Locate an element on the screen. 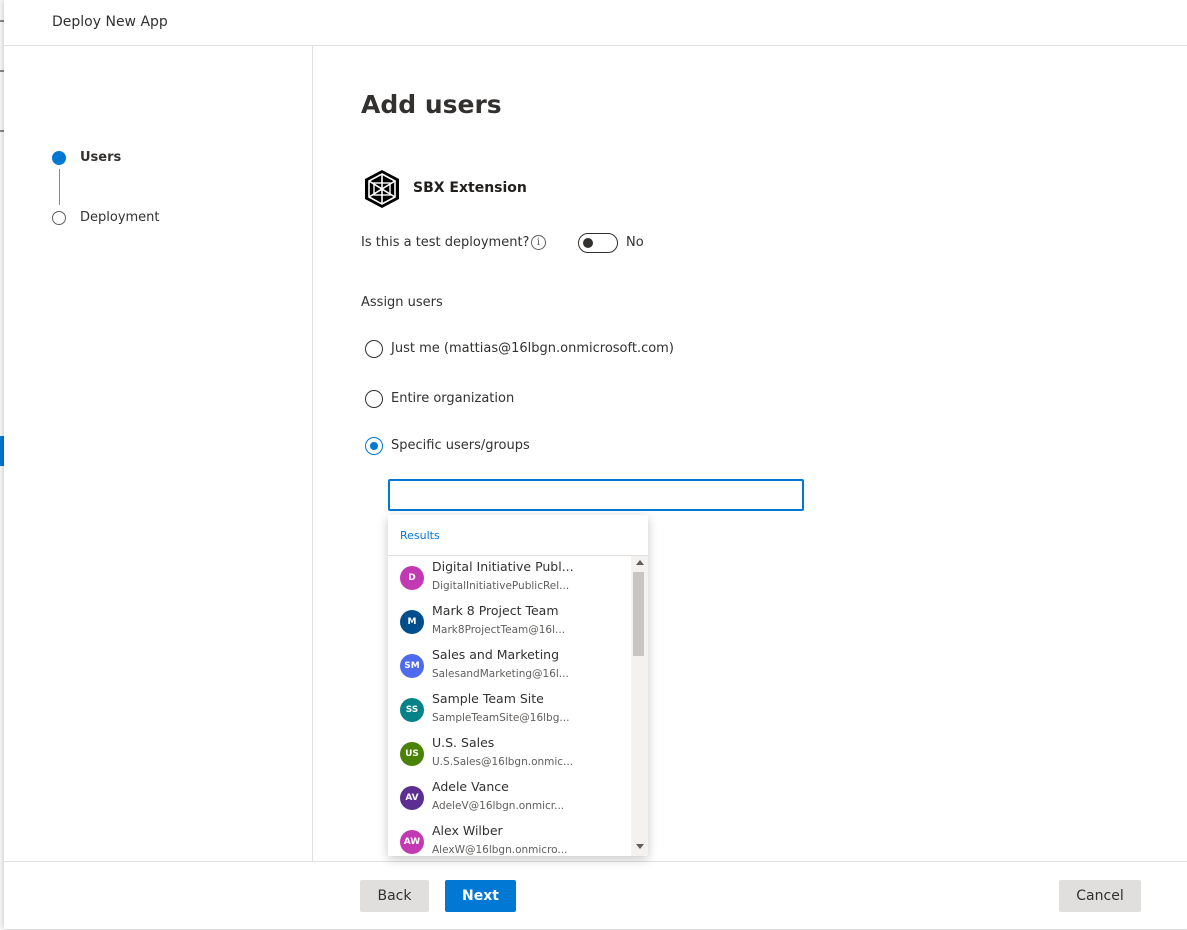 The height and width of the screenshot is (930, 1187). step-deployment-indicator is located at coordinates (59, 218).